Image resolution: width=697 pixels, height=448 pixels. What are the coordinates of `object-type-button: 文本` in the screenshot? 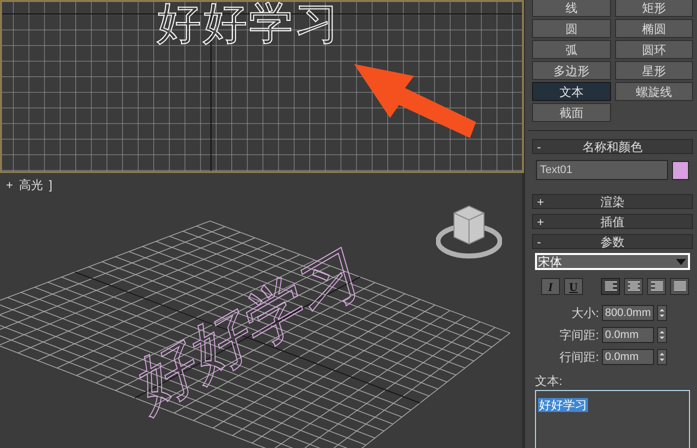 It's located at (571, 91).